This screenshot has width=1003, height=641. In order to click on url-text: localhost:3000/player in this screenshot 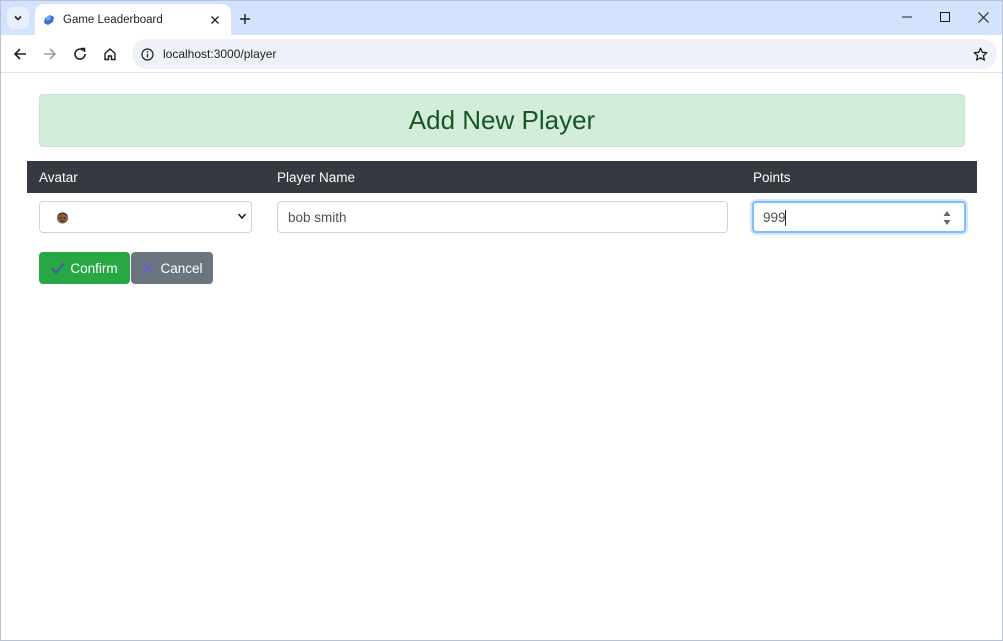, I will do `click(220, 54)`.